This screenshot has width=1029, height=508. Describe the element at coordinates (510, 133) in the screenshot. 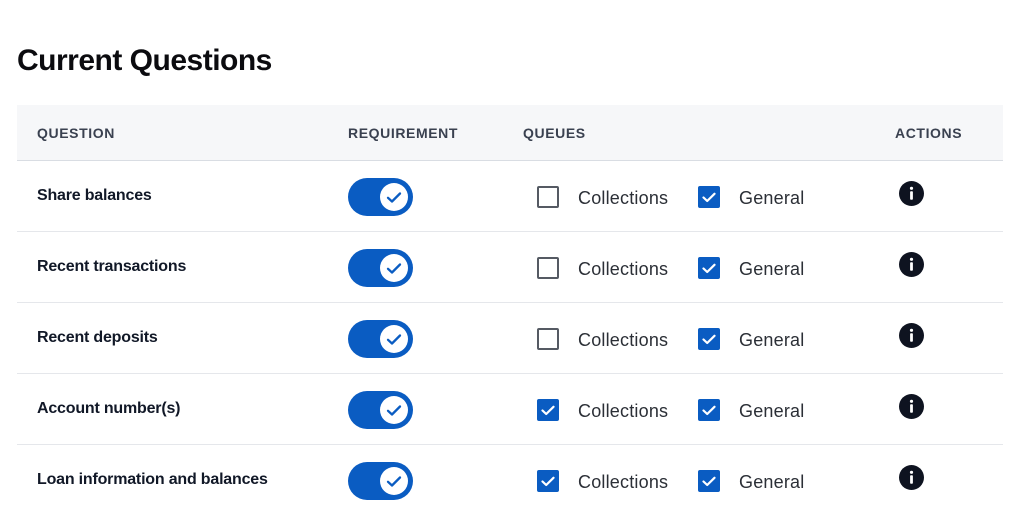

I see `table-header: QUESTION REQUIREMENT QUEUES ACTIONS` at that location.